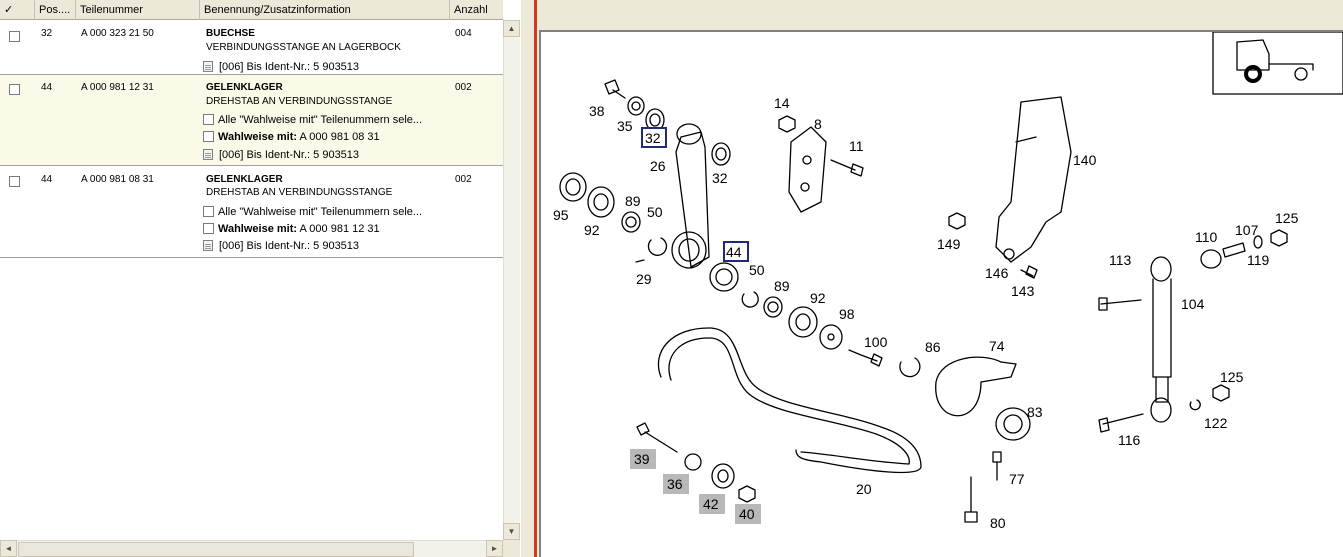  I want to click on row-part-number: A 000 981 08 31, so click(117, 179).